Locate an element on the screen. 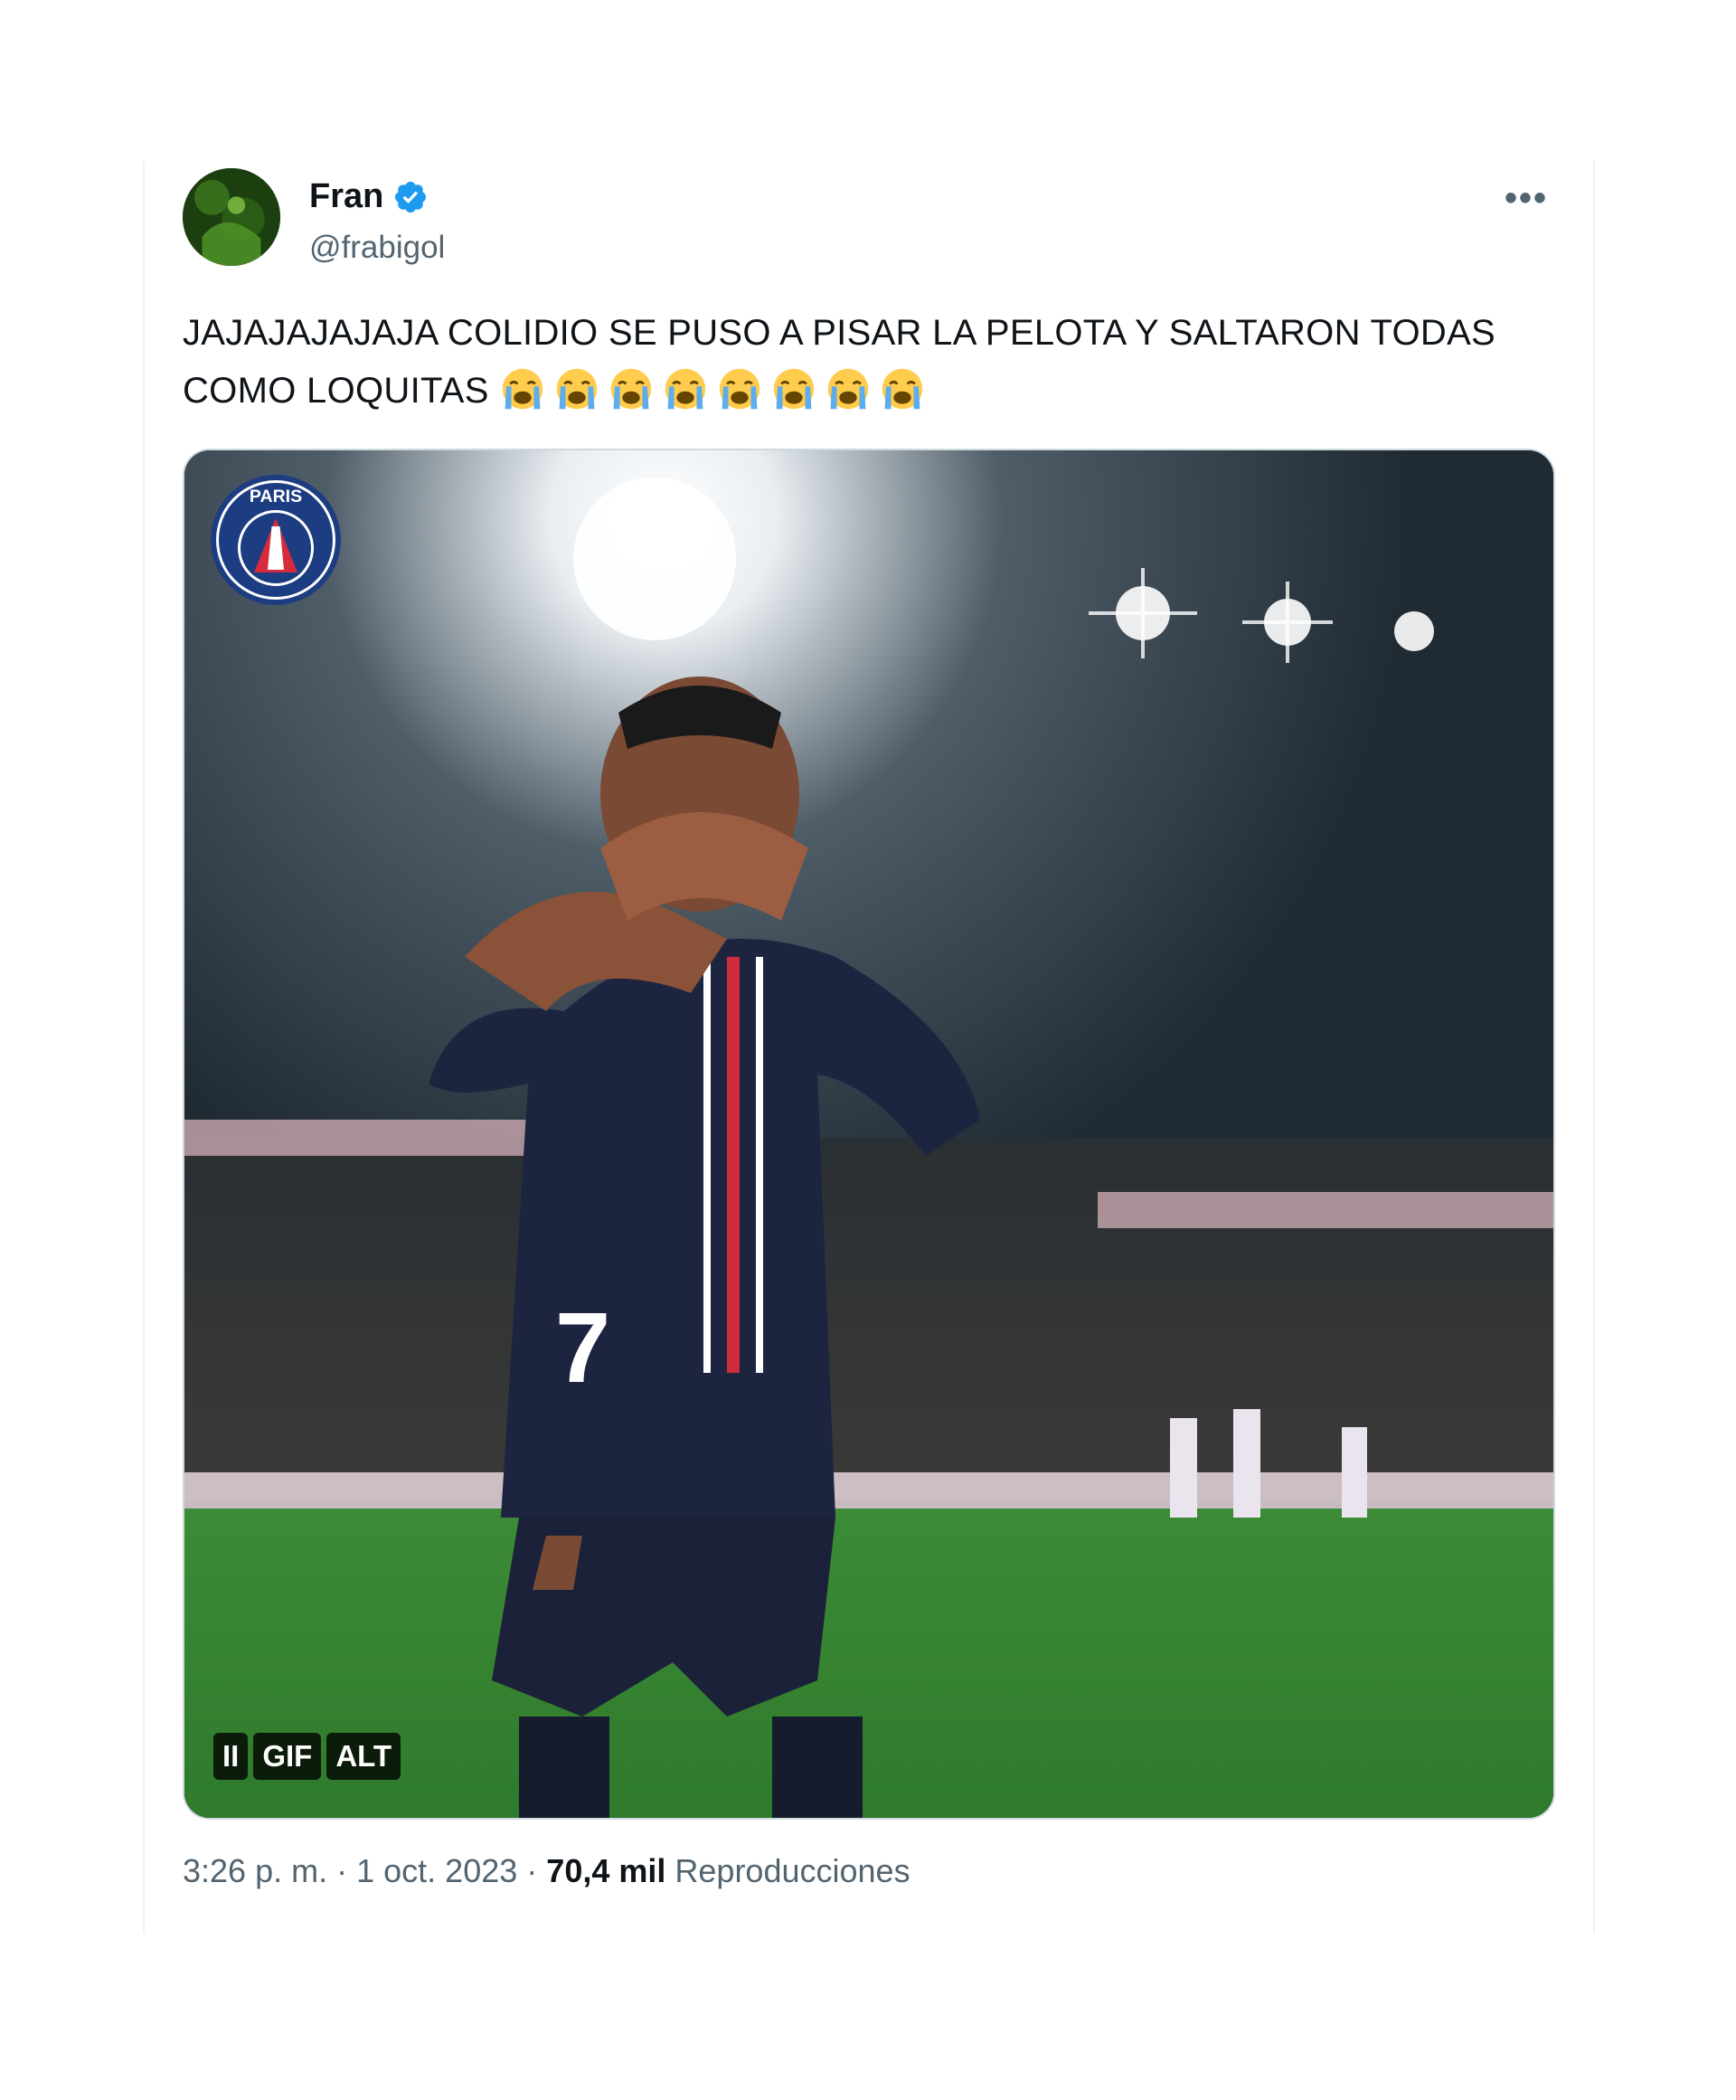  verified-badge-icon is located at coordinates (411, 197).